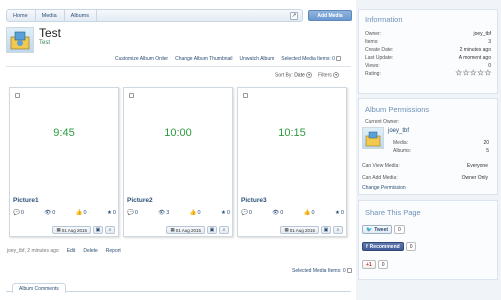 The height and width of the screenshot is (300, 501). What do you see at coordinates (336, 75) in the screenshot?
I see `filters-dropdown-icon: ▾` at bounding box center [336, 75].